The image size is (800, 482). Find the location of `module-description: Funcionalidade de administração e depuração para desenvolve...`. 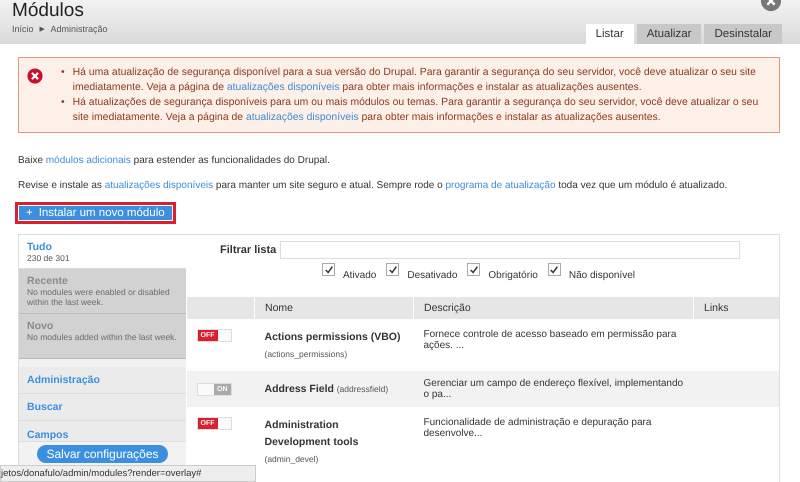

module-description: Funcionalidade de administração e depuração para desenvolve... is located at coordinates (538, 428).